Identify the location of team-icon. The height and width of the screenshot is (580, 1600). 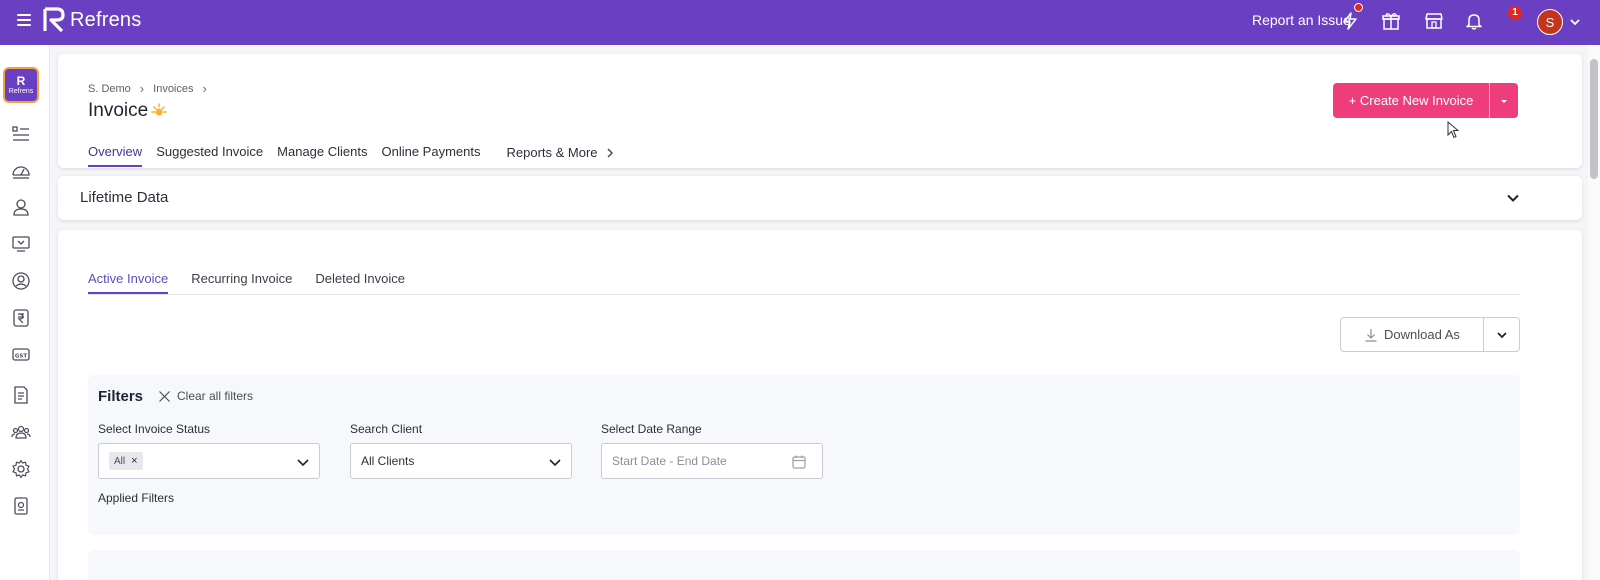
(21, 432).